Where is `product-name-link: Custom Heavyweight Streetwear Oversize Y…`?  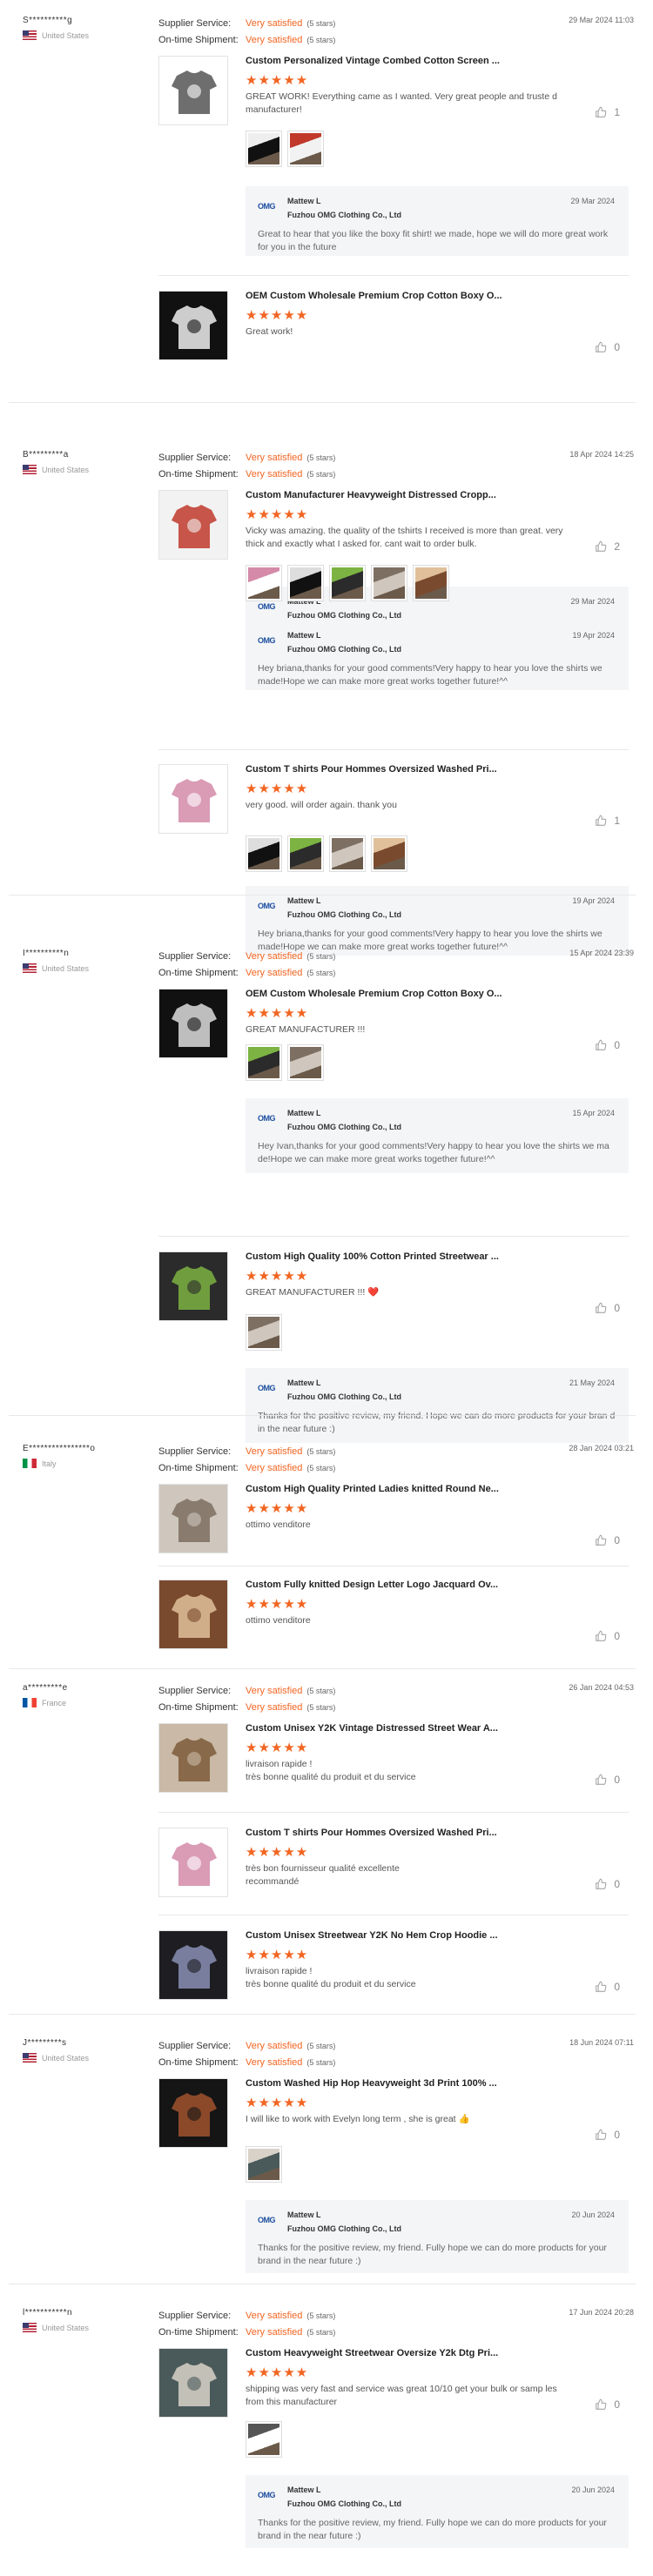 product-name-link: Custom Heavyweight Streetwear Oversize Y… is located at coordinates (372, 2353).